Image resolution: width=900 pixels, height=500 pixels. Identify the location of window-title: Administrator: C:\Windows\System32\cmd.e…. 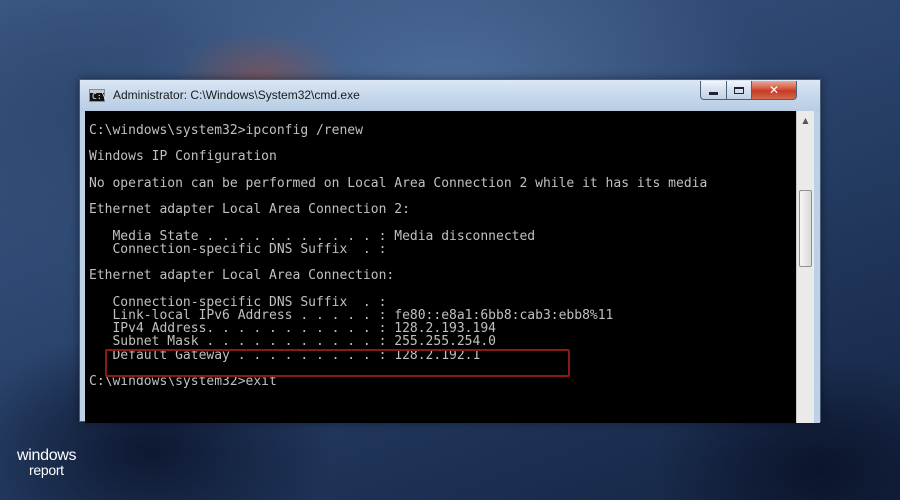
(236, 95).